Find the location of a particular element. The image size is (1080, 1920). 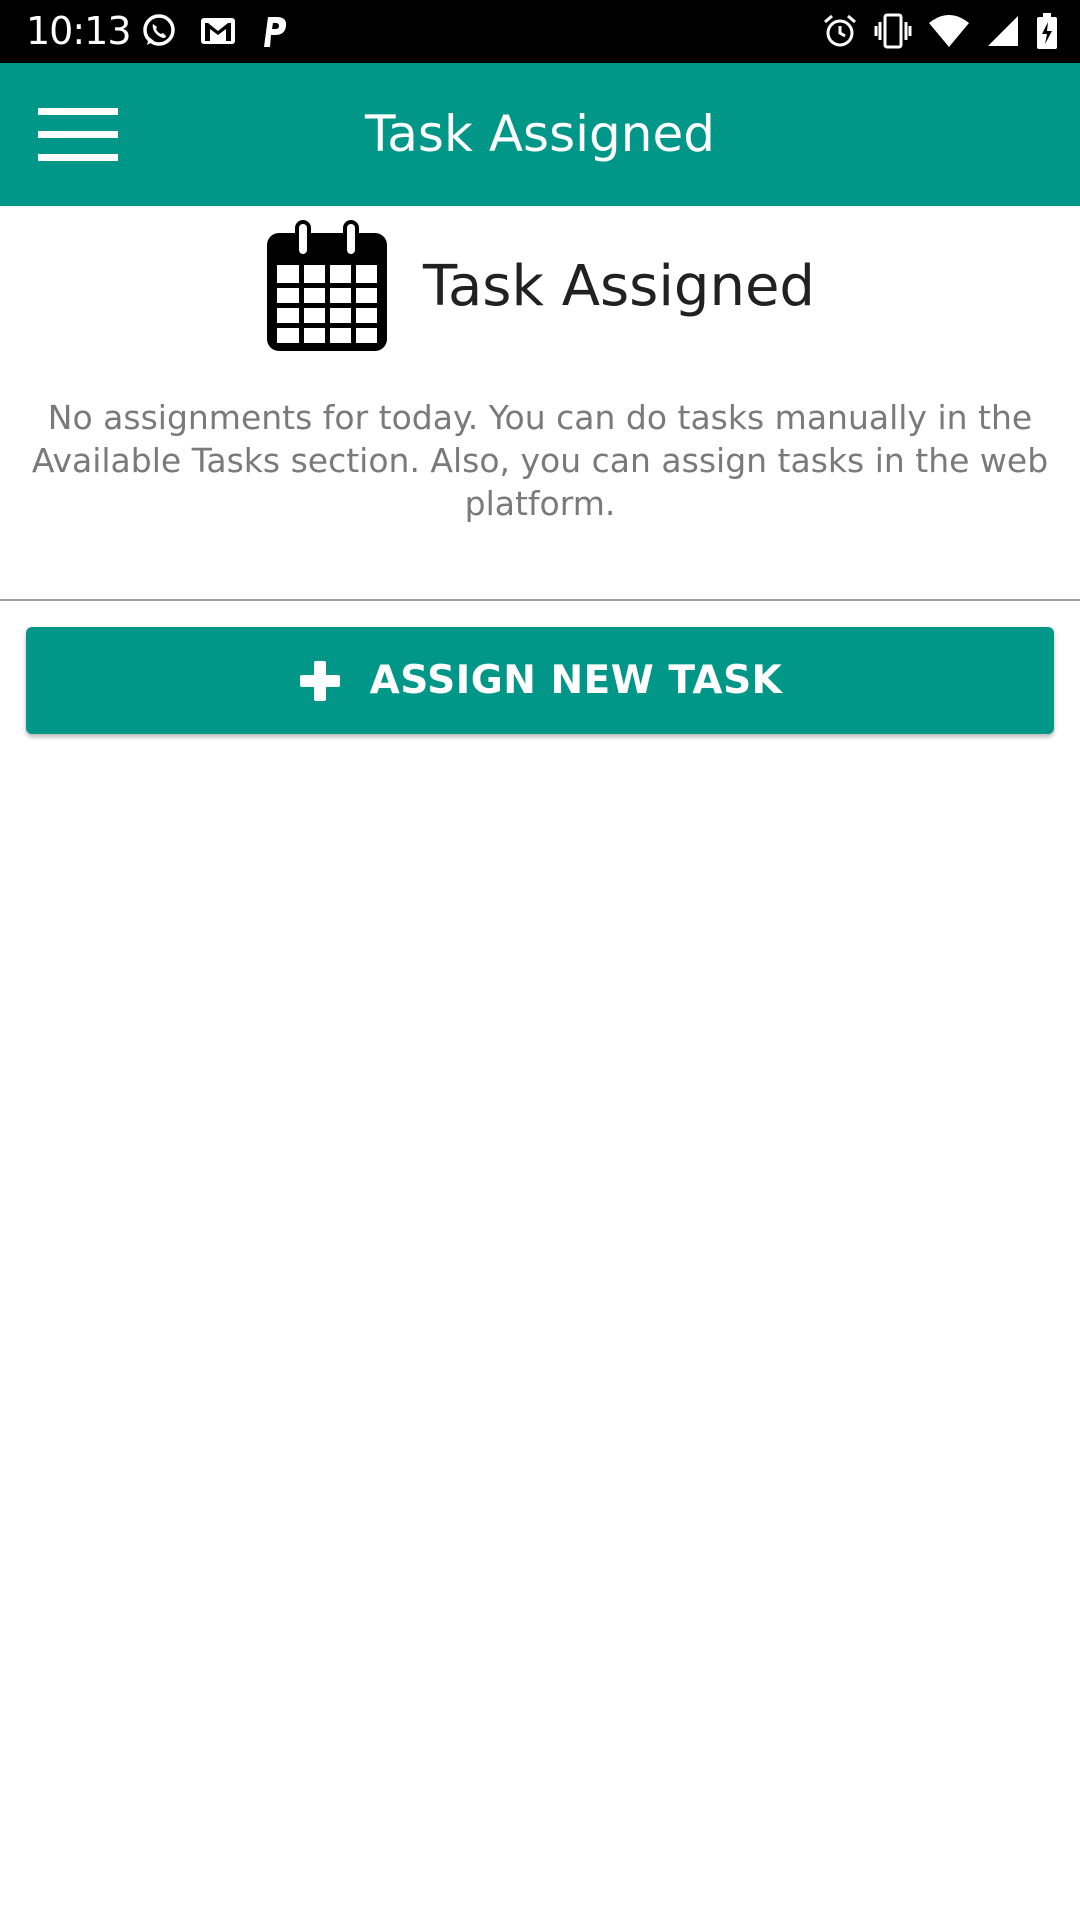

status-time: 10:13 is located at coordinates (79, 31).